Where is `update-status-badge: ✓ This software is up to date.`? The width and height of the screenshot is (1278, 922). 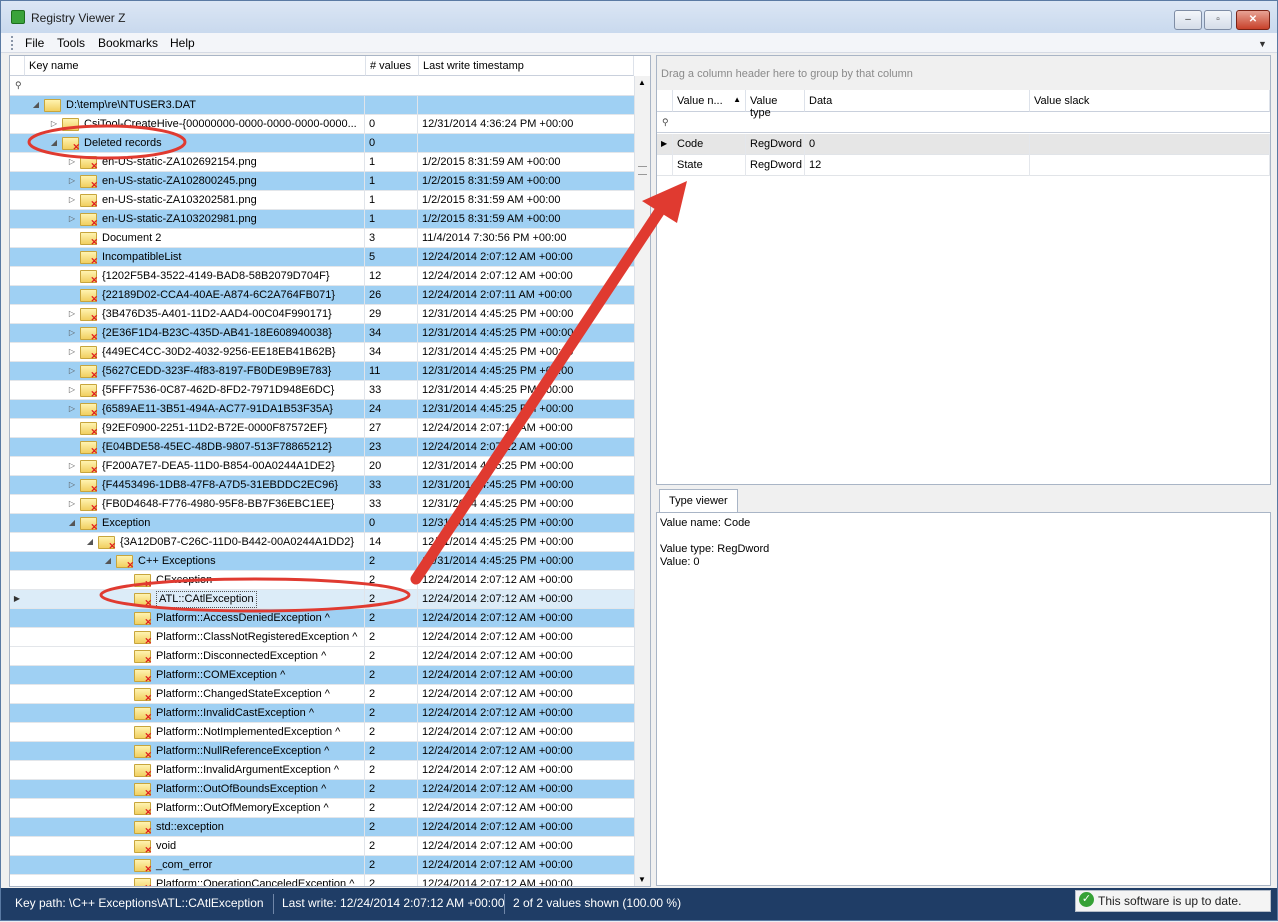 update-status-badge: ✓ This software is up to date. is located at coordinates (1173, 901).